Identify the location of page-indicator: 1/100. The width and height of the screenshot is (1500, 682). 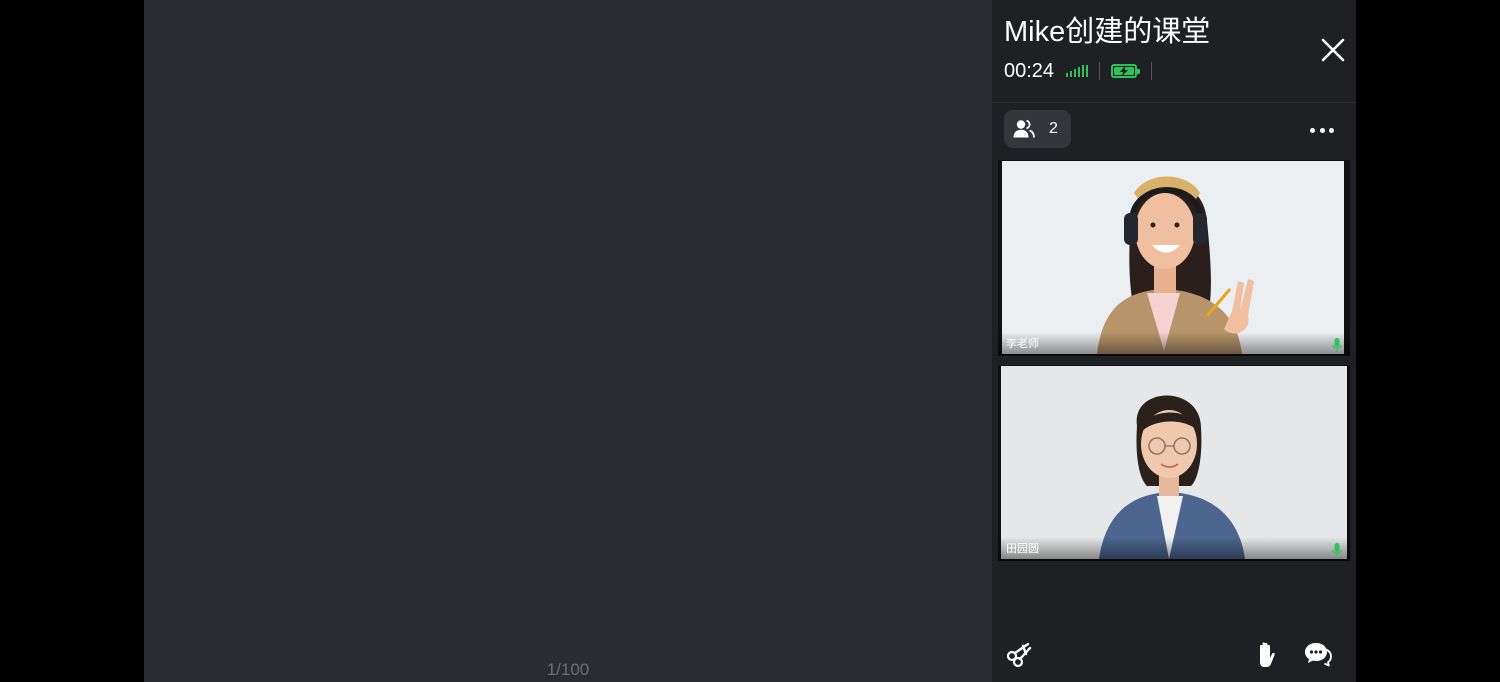
(568, 669).